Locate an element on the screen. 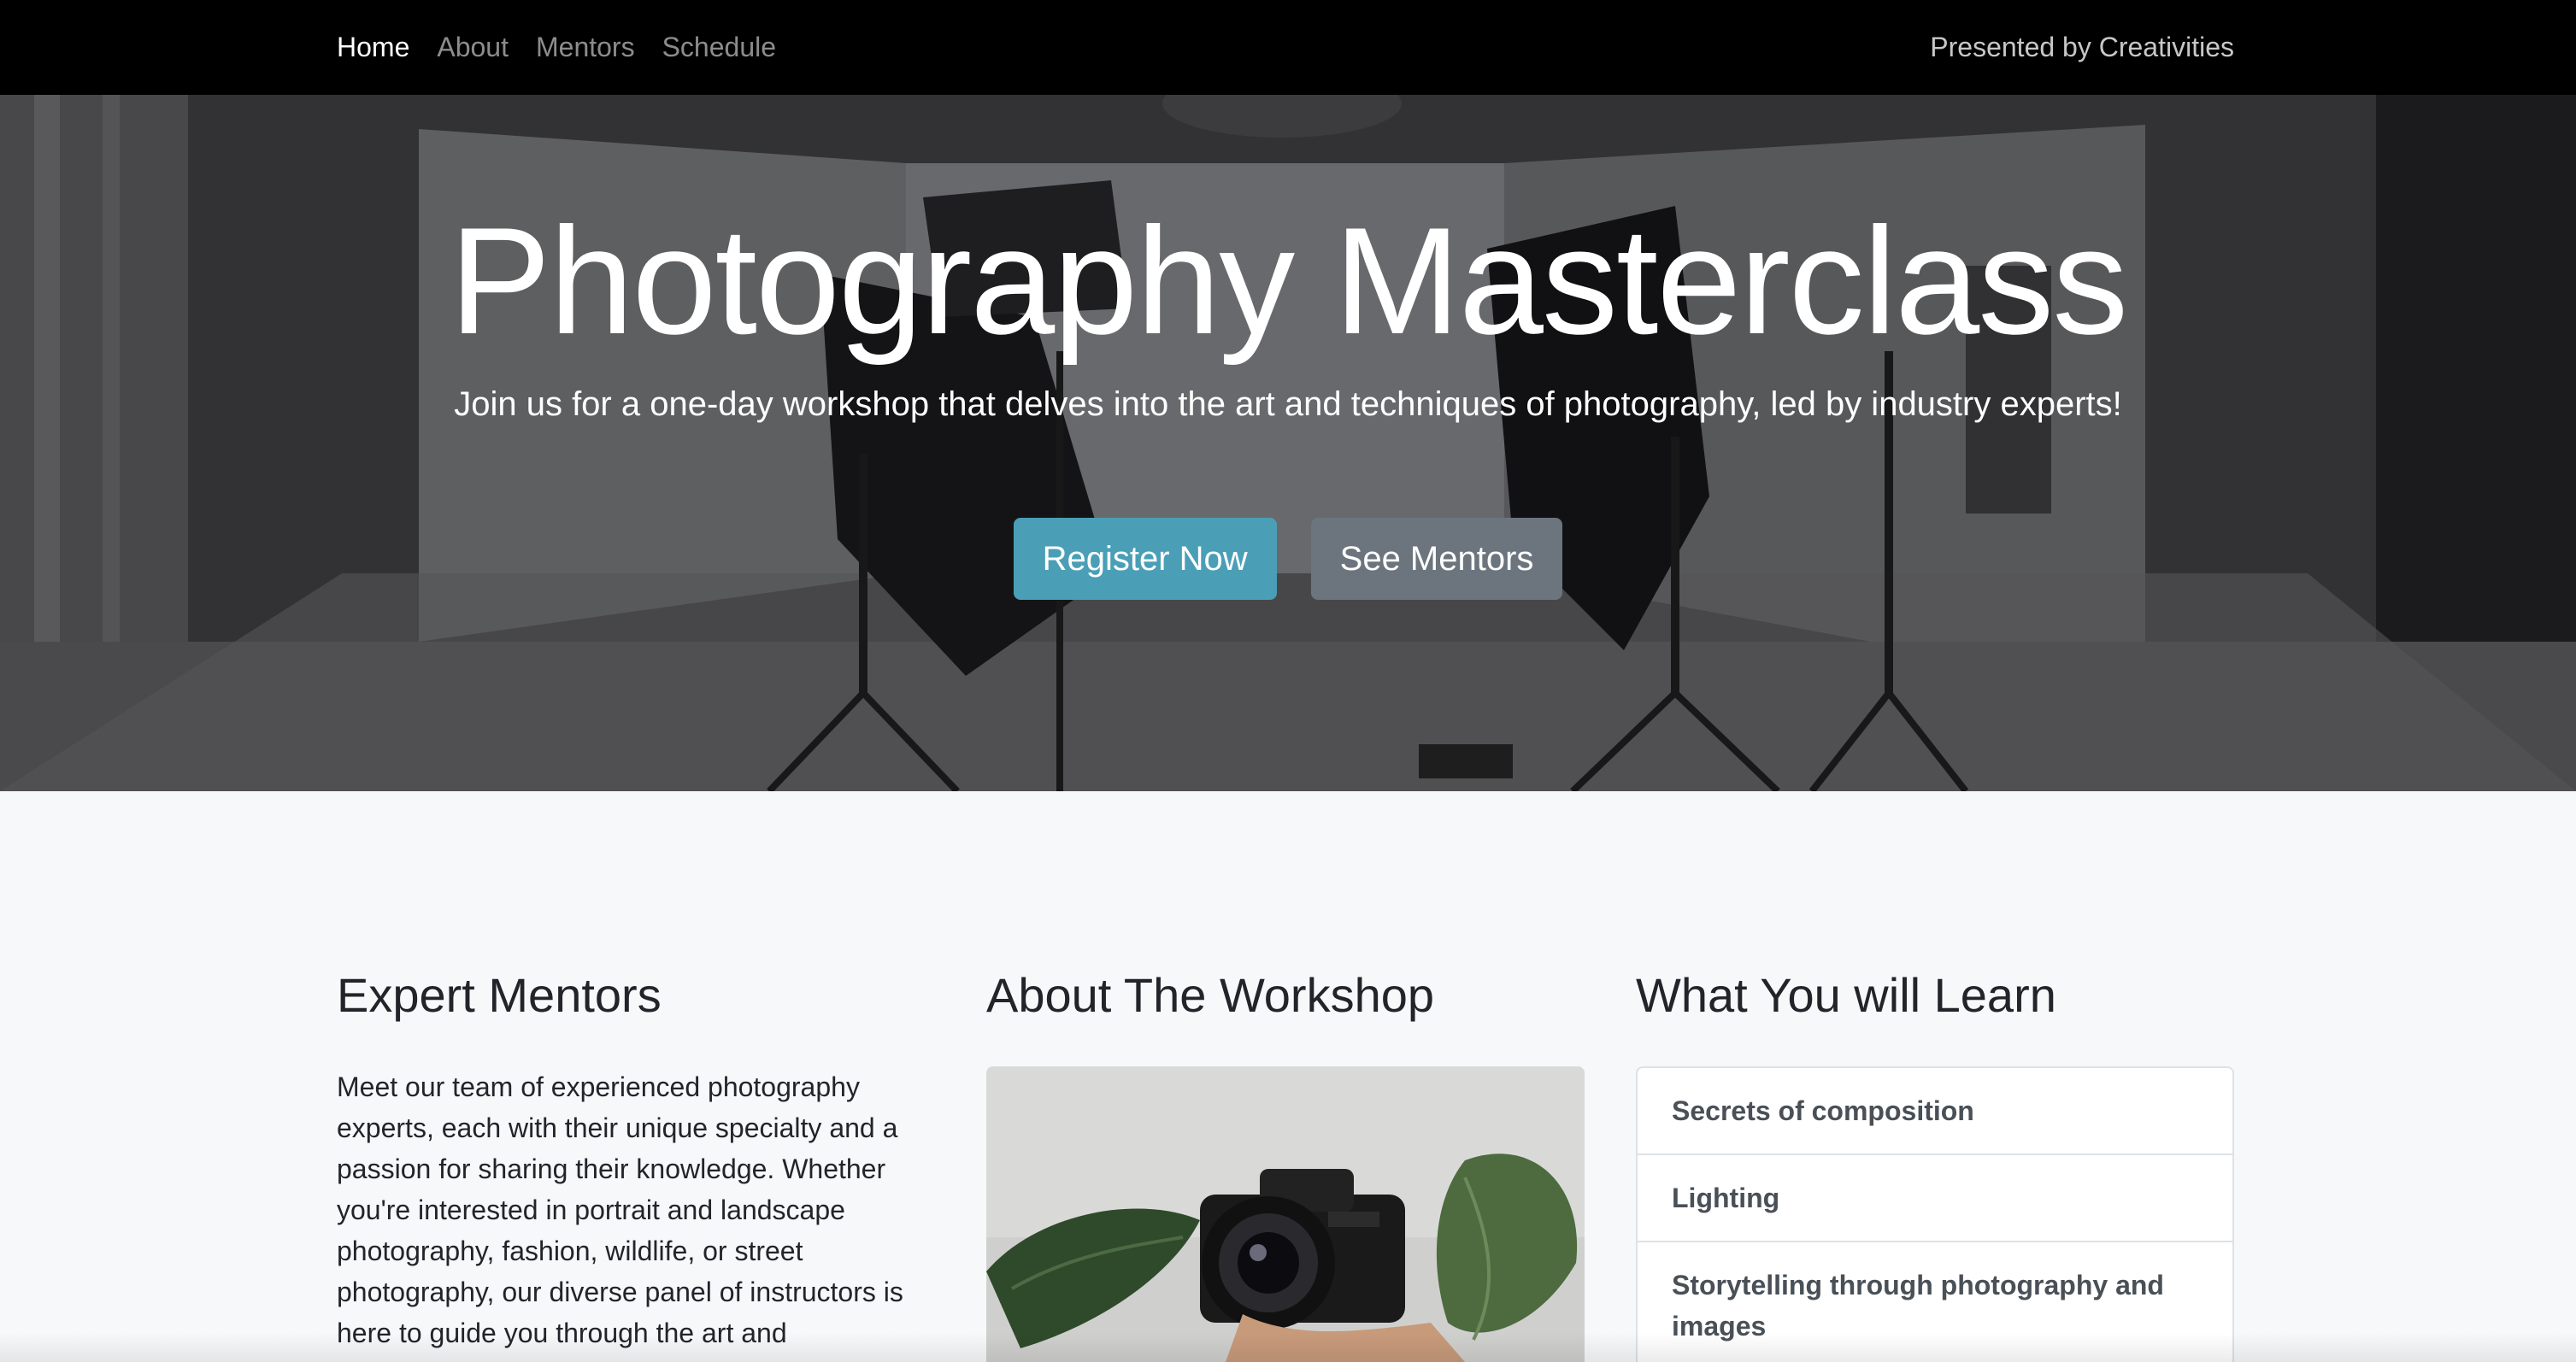 This screenshot has height=1362, width=2576. hero-buttons: Register Now See Mentors is located at coordinates (1288, 559).